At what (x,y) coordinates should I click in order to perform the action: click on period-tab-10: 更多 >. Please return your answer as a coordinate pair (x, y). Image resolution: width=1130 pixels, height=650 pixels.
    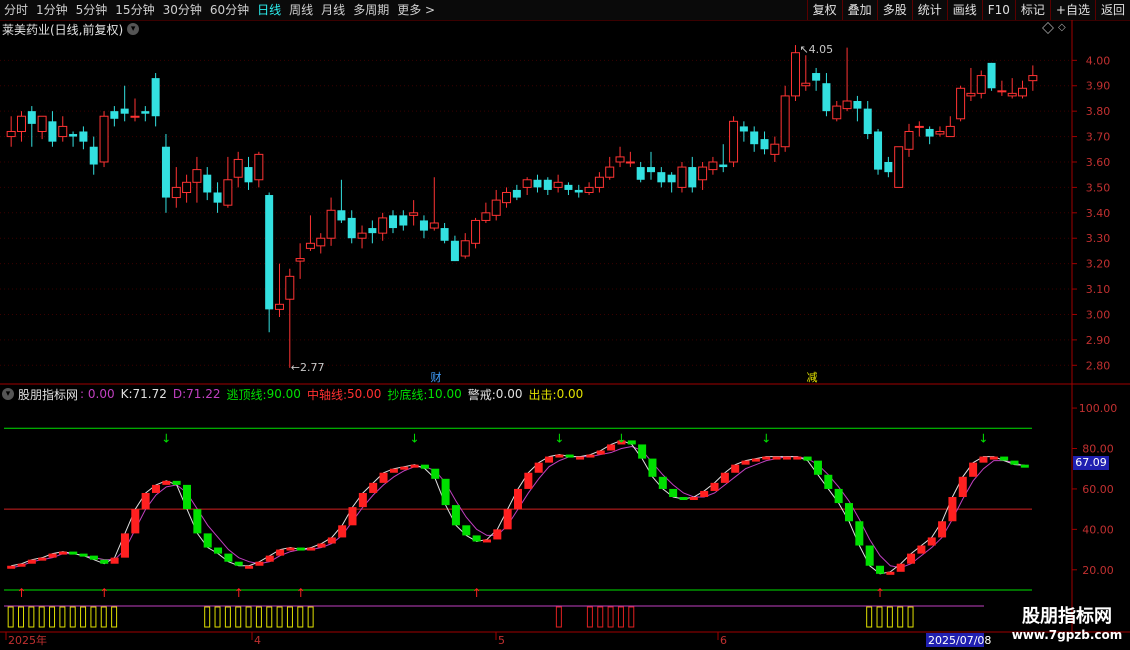
    Looking at the image, I should click on (416, 10).